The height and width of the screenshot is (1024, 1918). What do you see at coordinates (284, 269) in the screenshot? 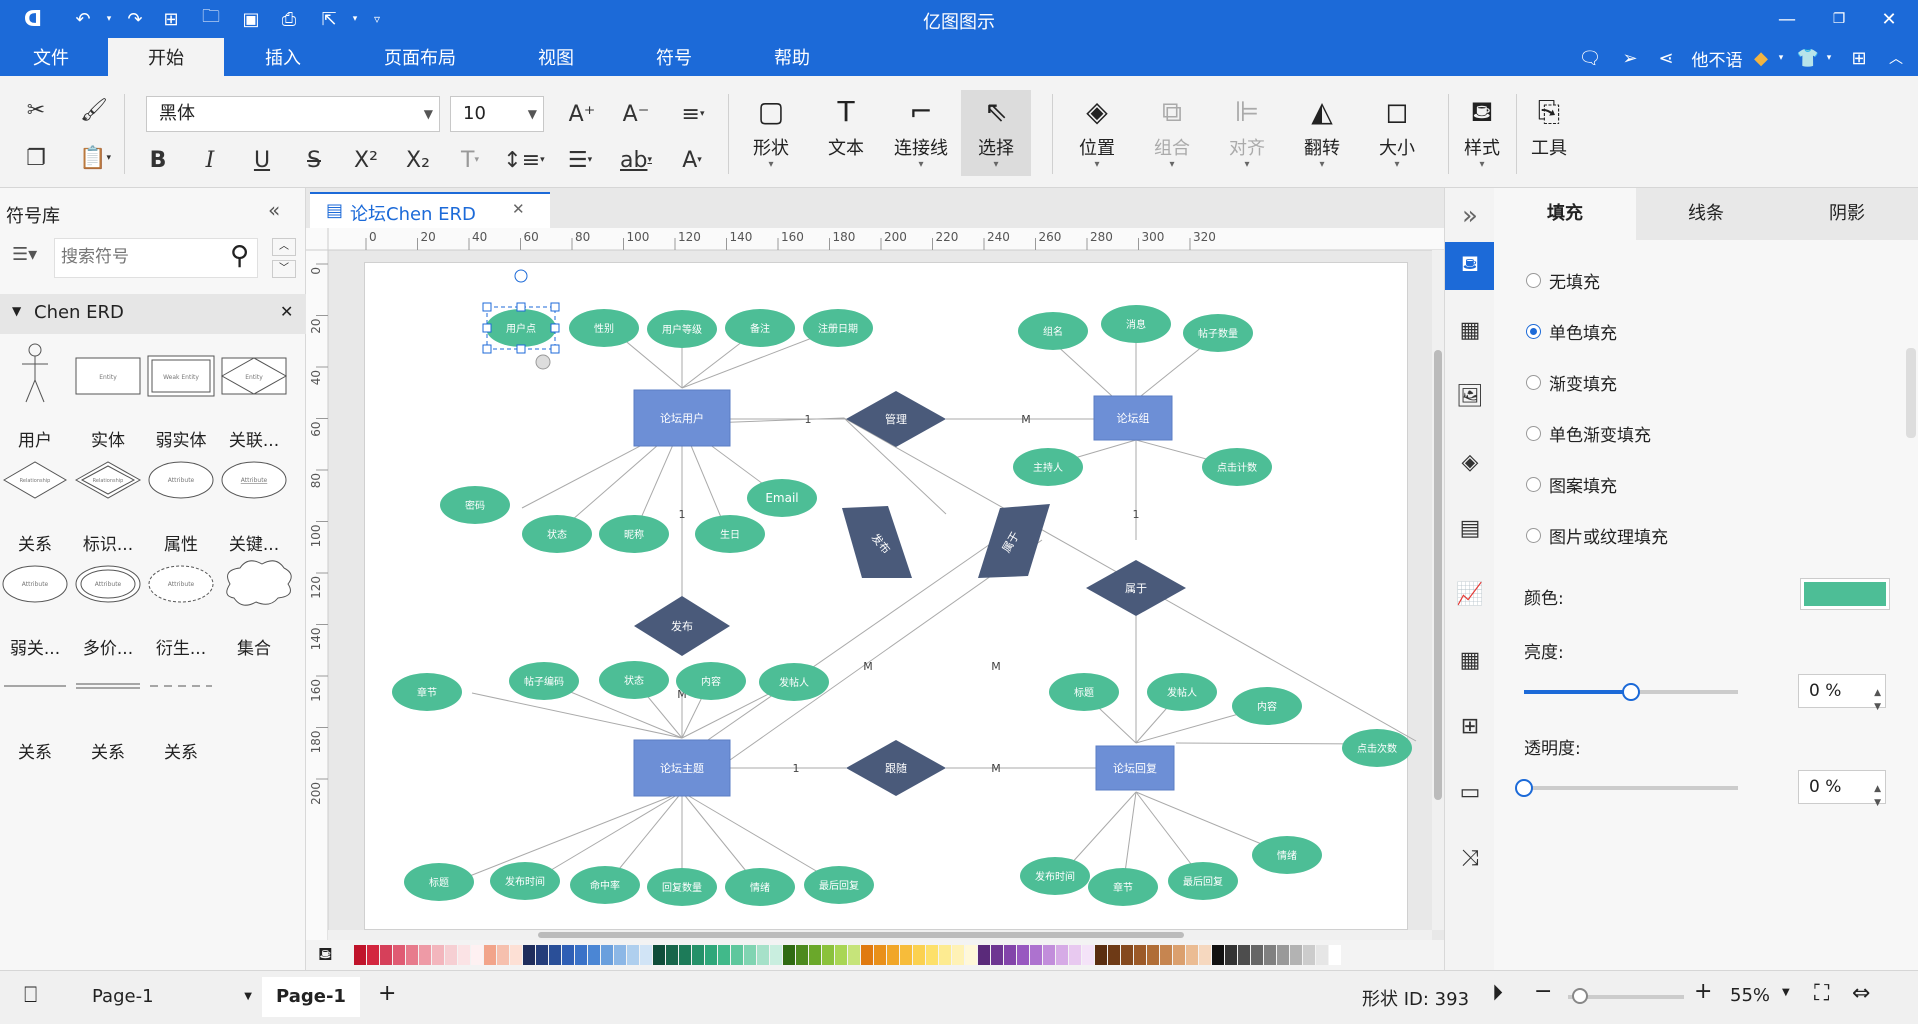
I see `scroll-down-icon: ﹀` at bounding box center [284, 269].